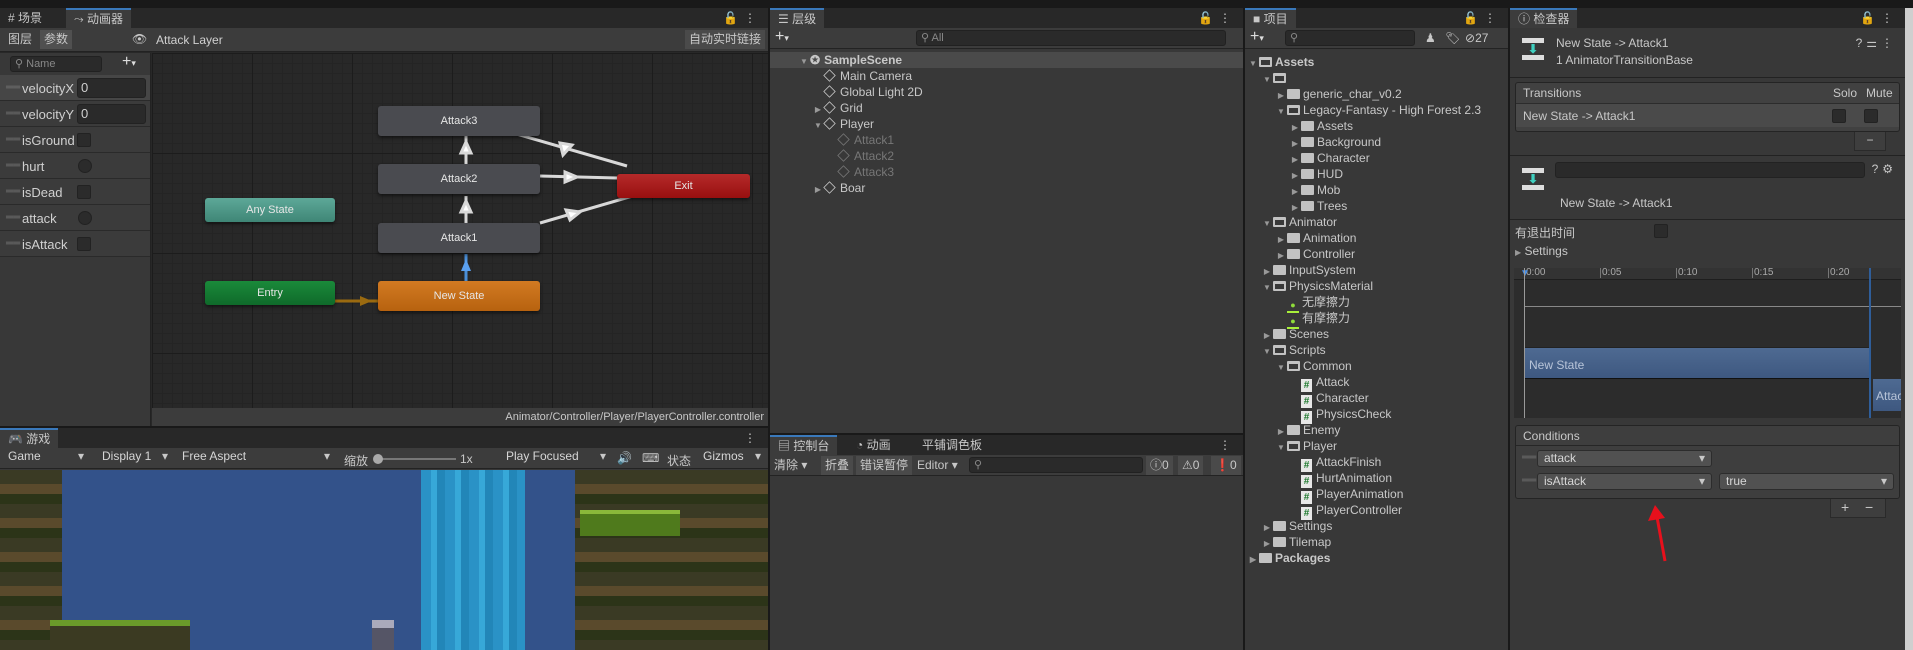  Describe the element at coordinates (1376, 62) in the screenshot. I see `project-item: ▼ Assets` at that location.